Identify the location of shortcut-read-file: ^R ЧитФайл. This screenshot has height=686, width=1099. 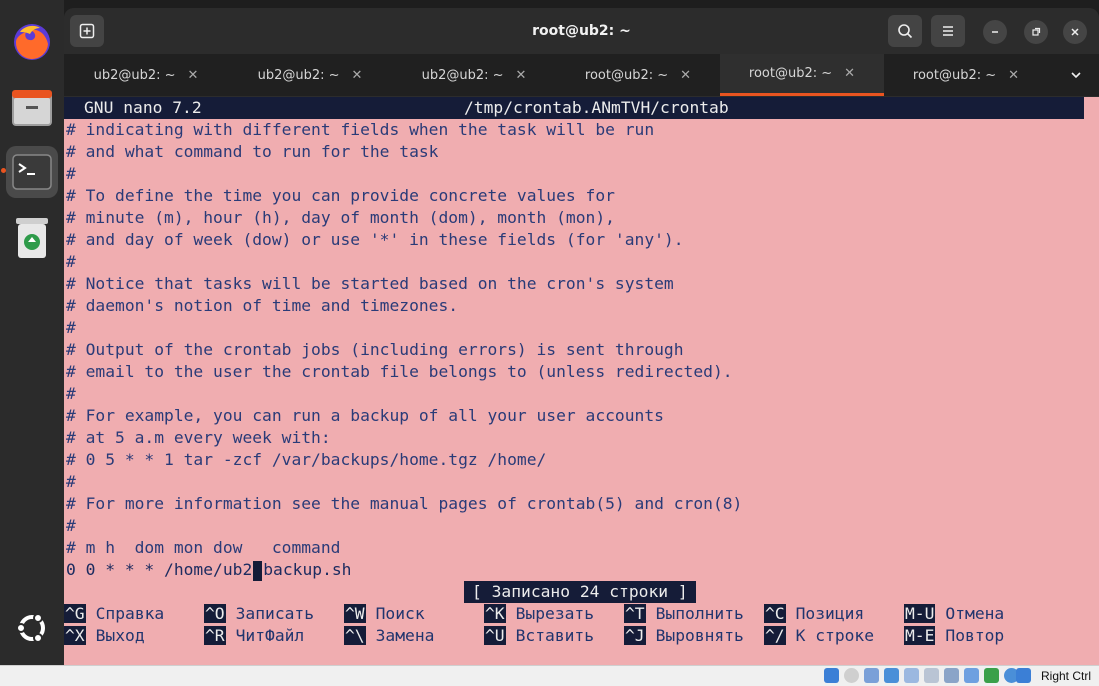
(254, 636).